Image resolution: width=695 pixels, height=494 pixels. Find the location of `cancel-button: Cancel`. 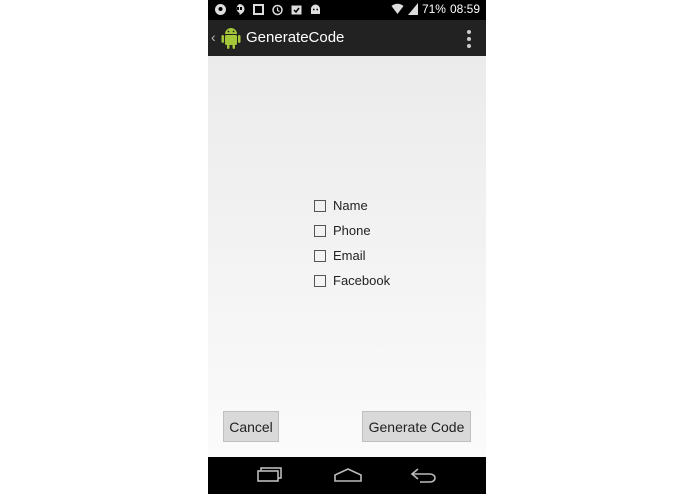

cancel-button: Cancel is located at coordinates (251, 426).